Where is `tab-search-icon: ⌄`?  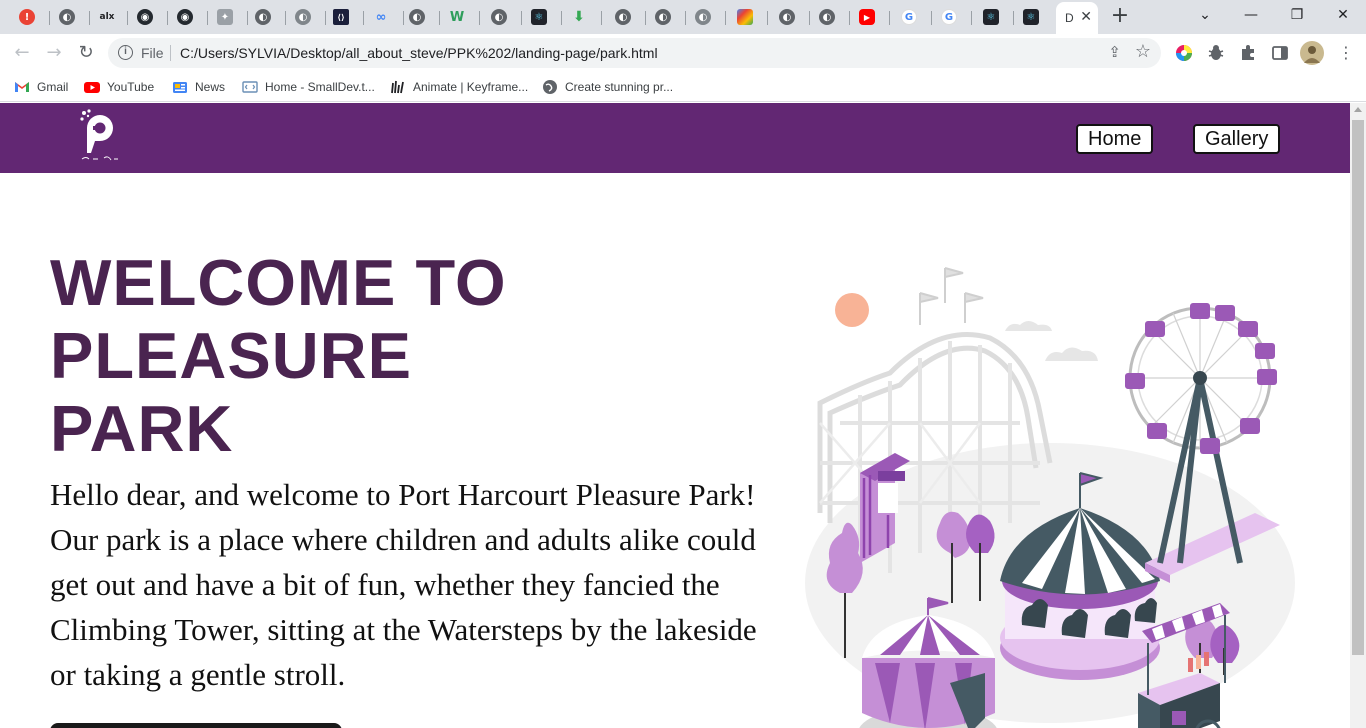 tab-search-icon: ⌄ is located at coordinates (1205, 16).